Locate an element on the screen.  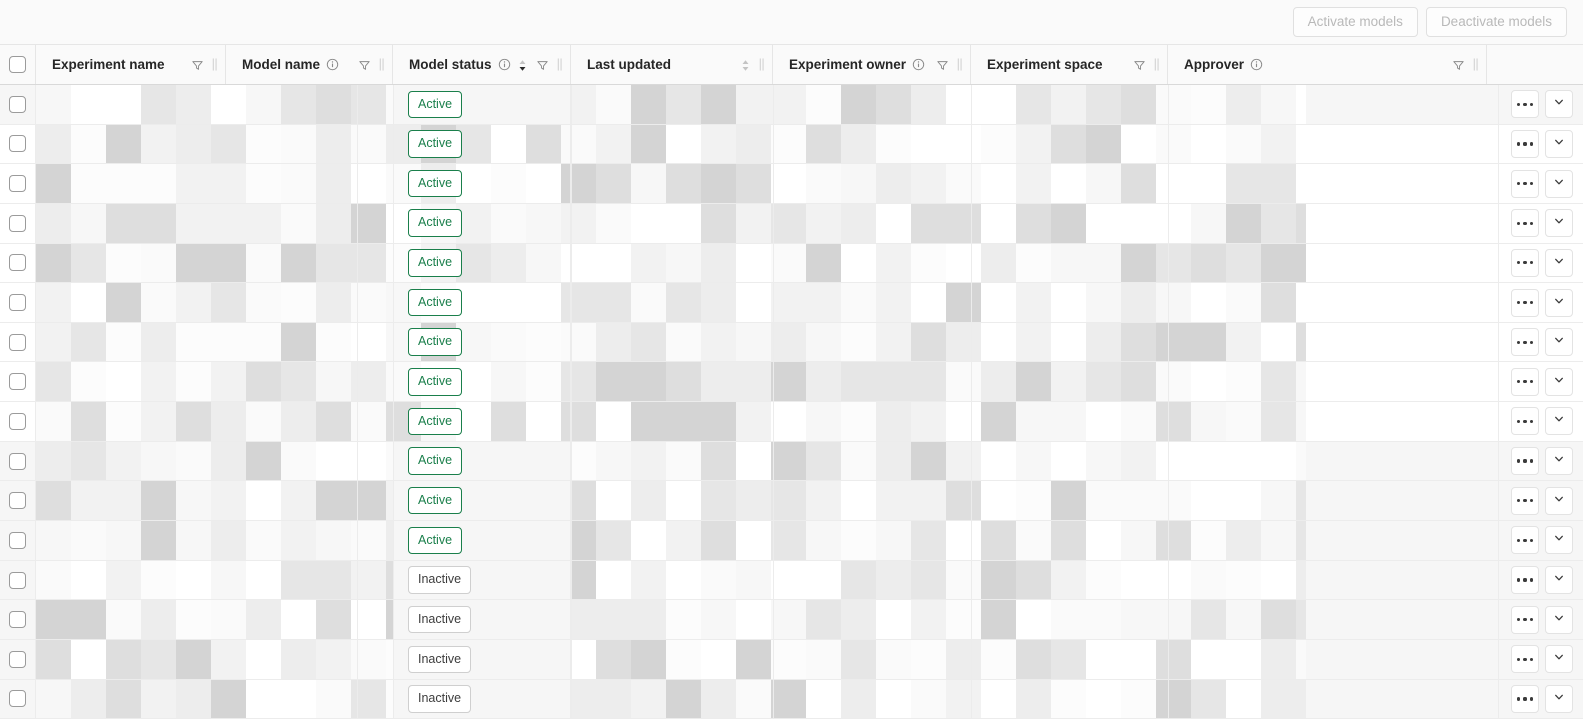
deactivate-models-button: Deactivate models is located at coordinates (1496, 22).